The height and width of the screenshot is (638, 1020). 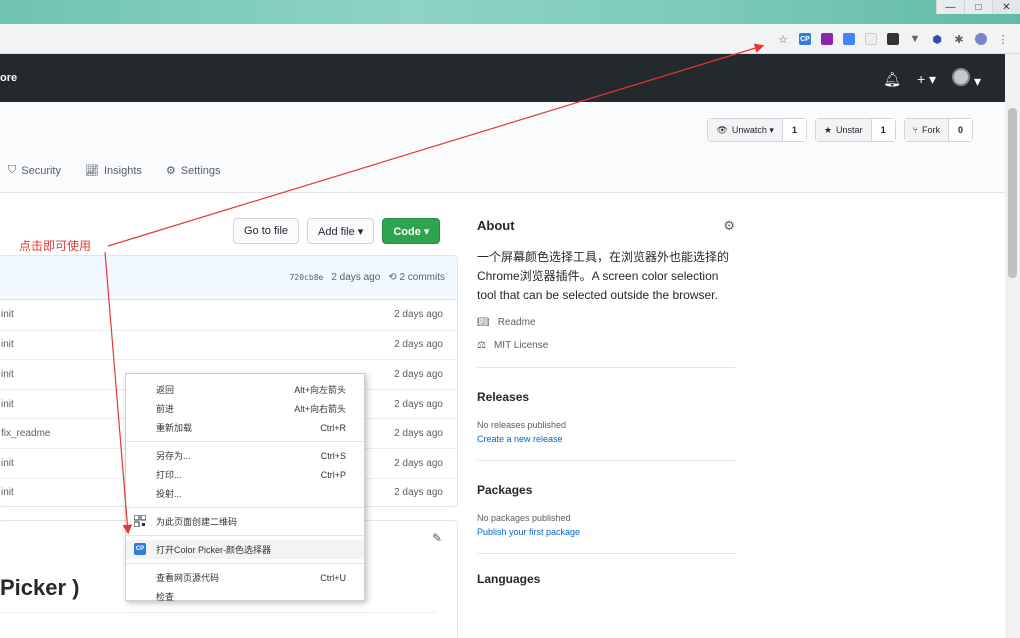 What do you see at coordinates (25, 433) in the screenshot?
I see `commit-message: fix_readme` at bounding box center [25, 433].